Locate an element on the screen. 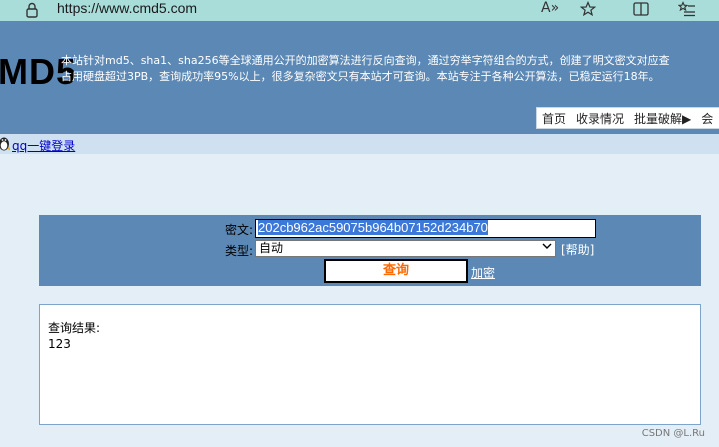 The height and width of the screenshot is (447, 719). nav-batch-crack: 批量破解▶ is located at coordinates (662, 118).